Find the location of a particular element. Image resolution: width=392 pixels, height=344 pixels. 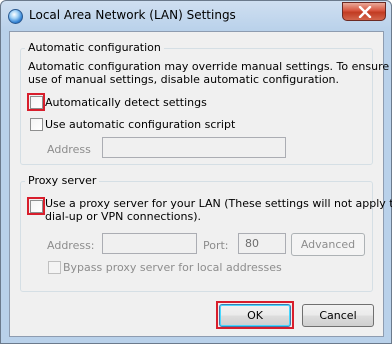

network-globe-icon is located at coordinates (15, 16).